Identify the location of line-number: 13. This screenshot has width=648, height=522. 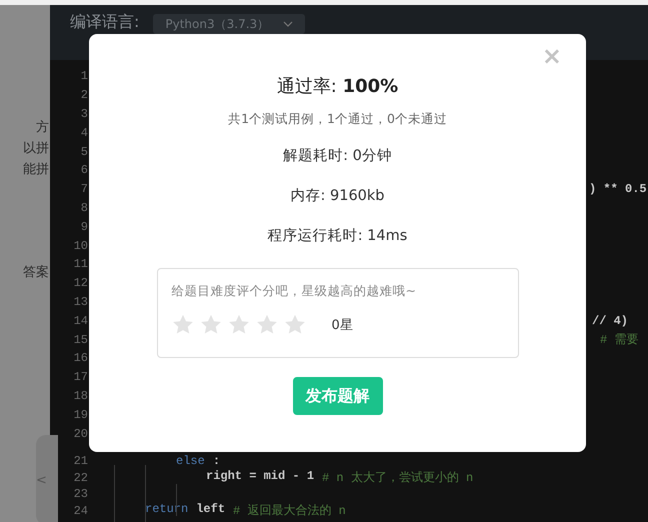
(80, 301).